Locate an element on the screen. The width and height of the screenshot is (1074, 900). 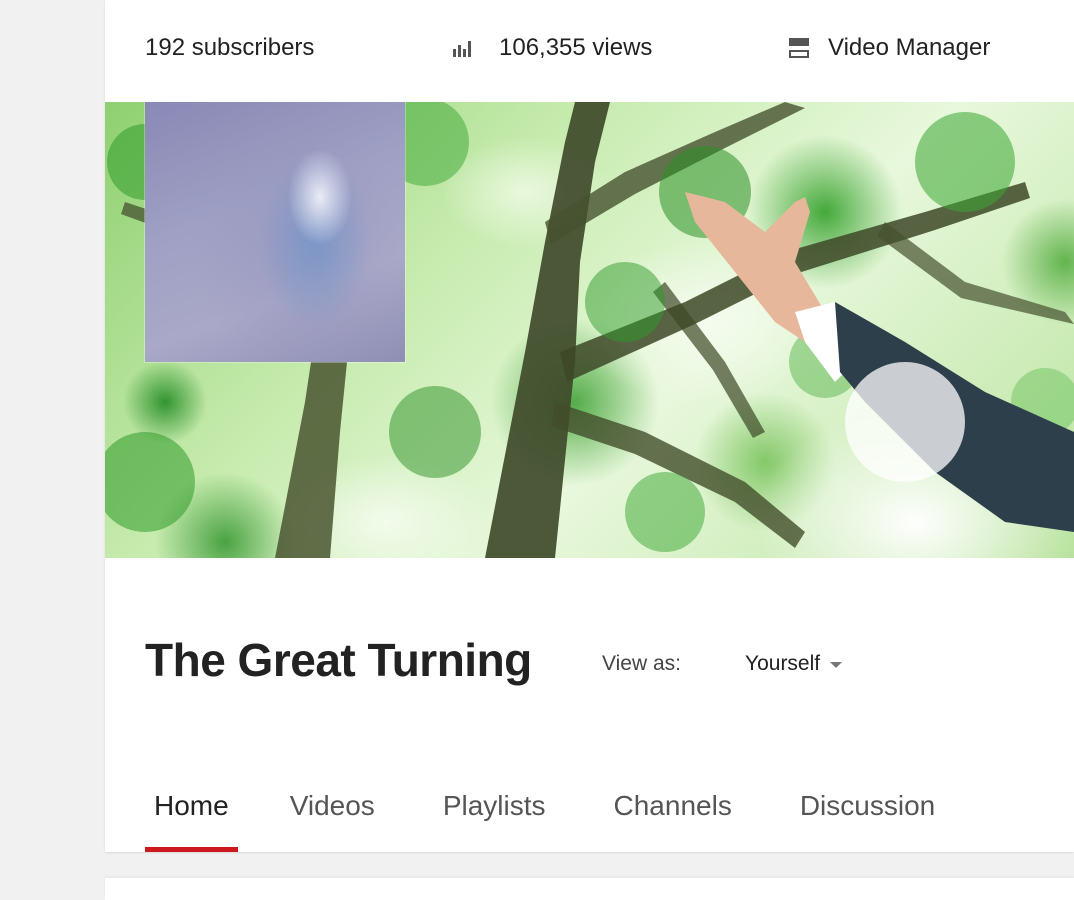
subscriber-count: 192 subscribers is located at coordinates (229, 48).